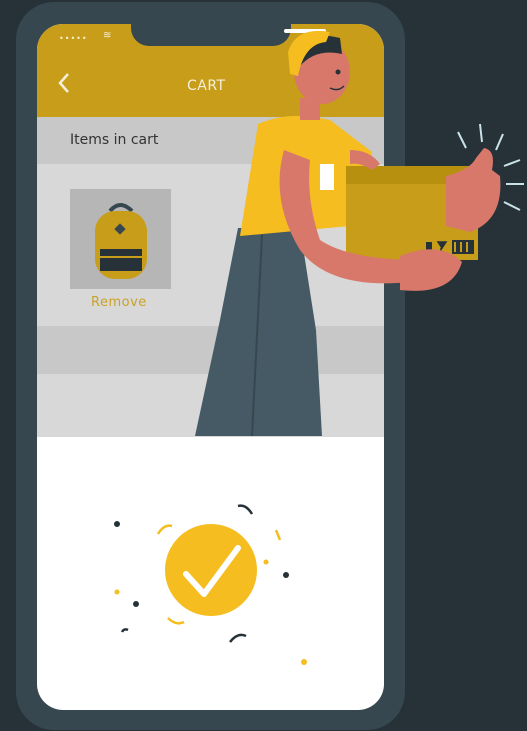  What do you see at coordinates (431, 270) in the screenshot?
I see `hand-lower` at bounding box center [431, 270].